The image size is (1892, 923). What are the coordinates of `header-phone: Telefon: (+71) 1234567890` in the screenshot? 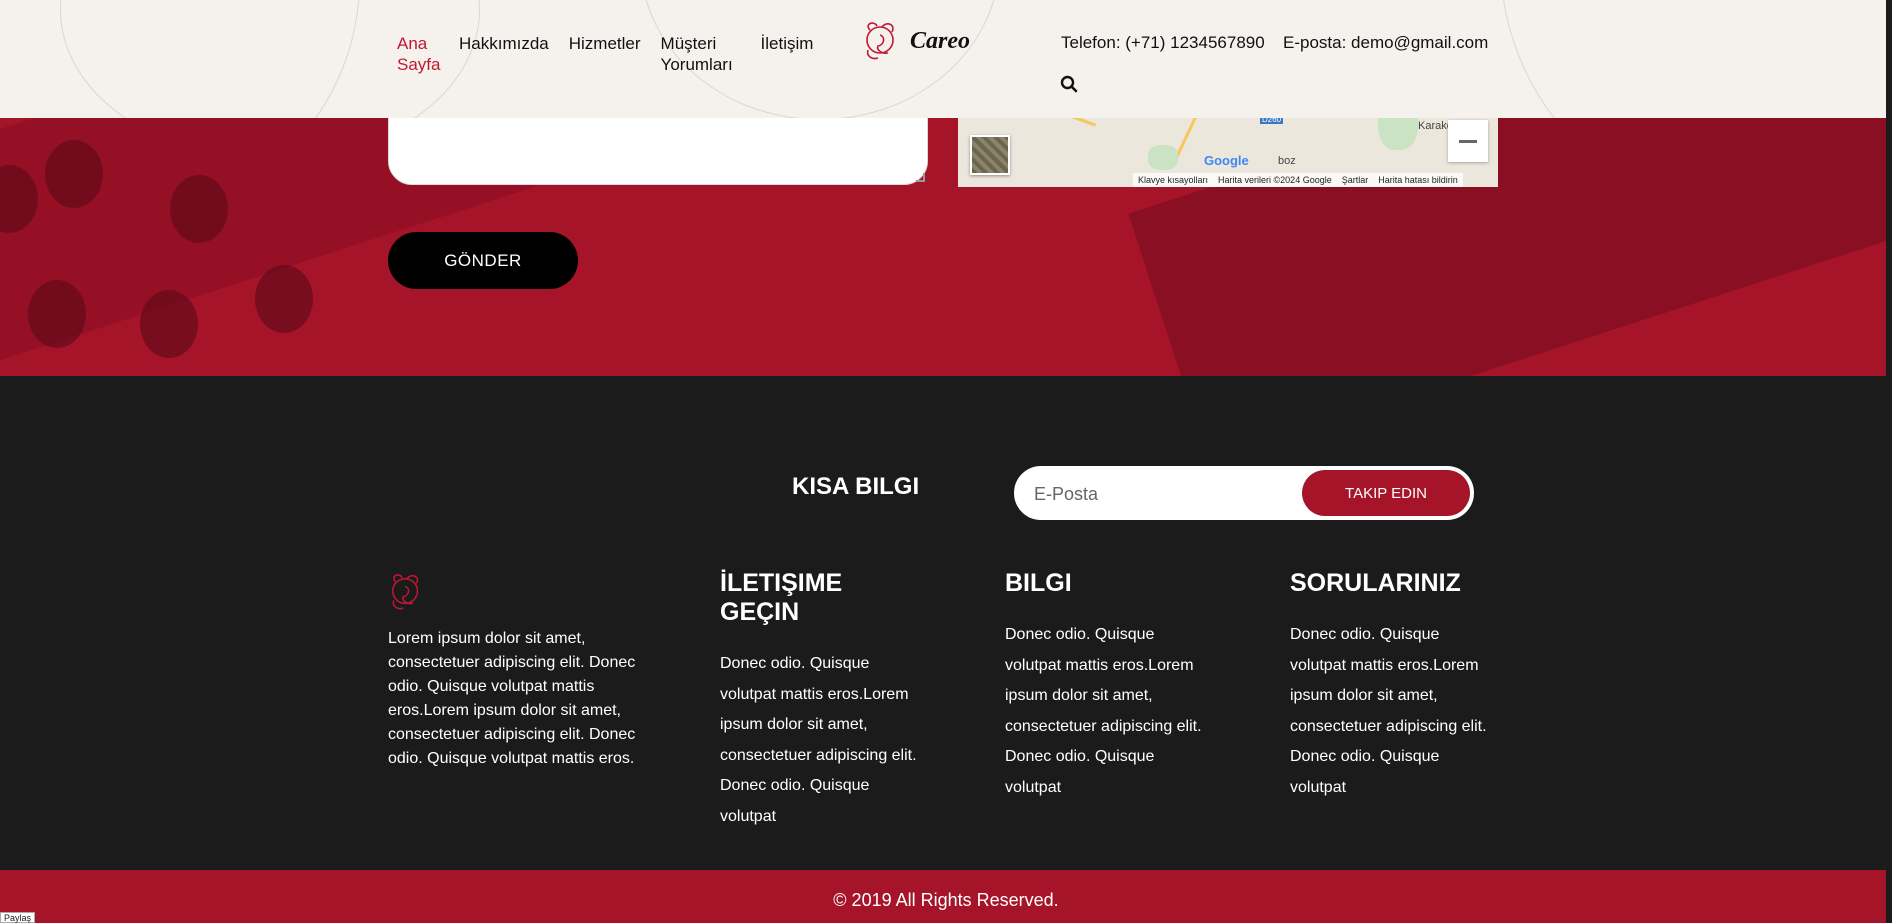 It's located at (1163, 42).